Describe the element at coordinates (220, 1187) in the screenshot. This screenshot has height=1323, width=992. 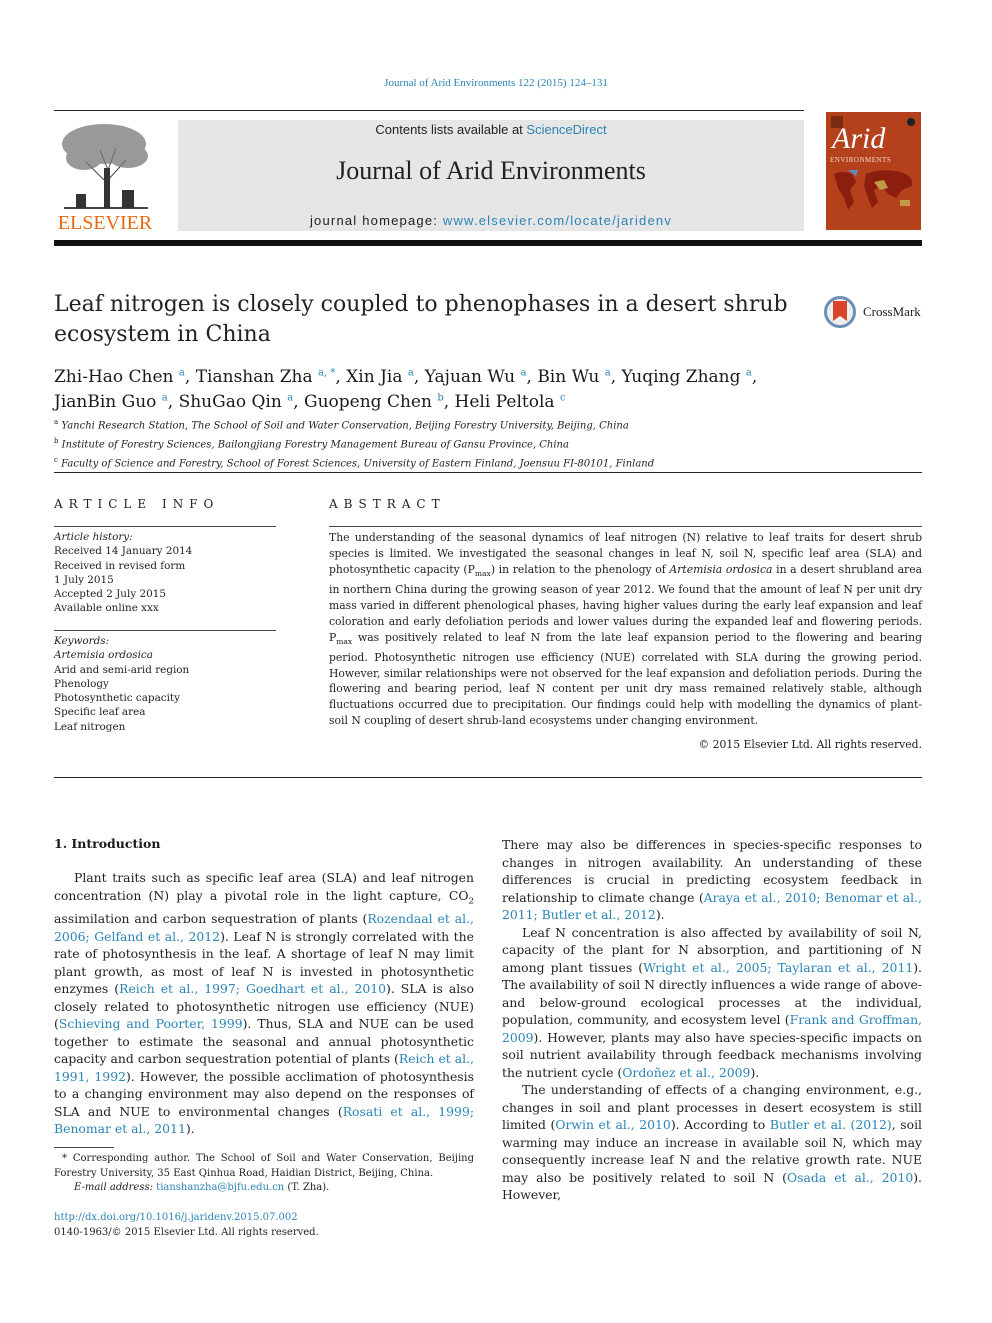
I see `email-link: tianshanzha@bjfu.edu.cn` at that location.